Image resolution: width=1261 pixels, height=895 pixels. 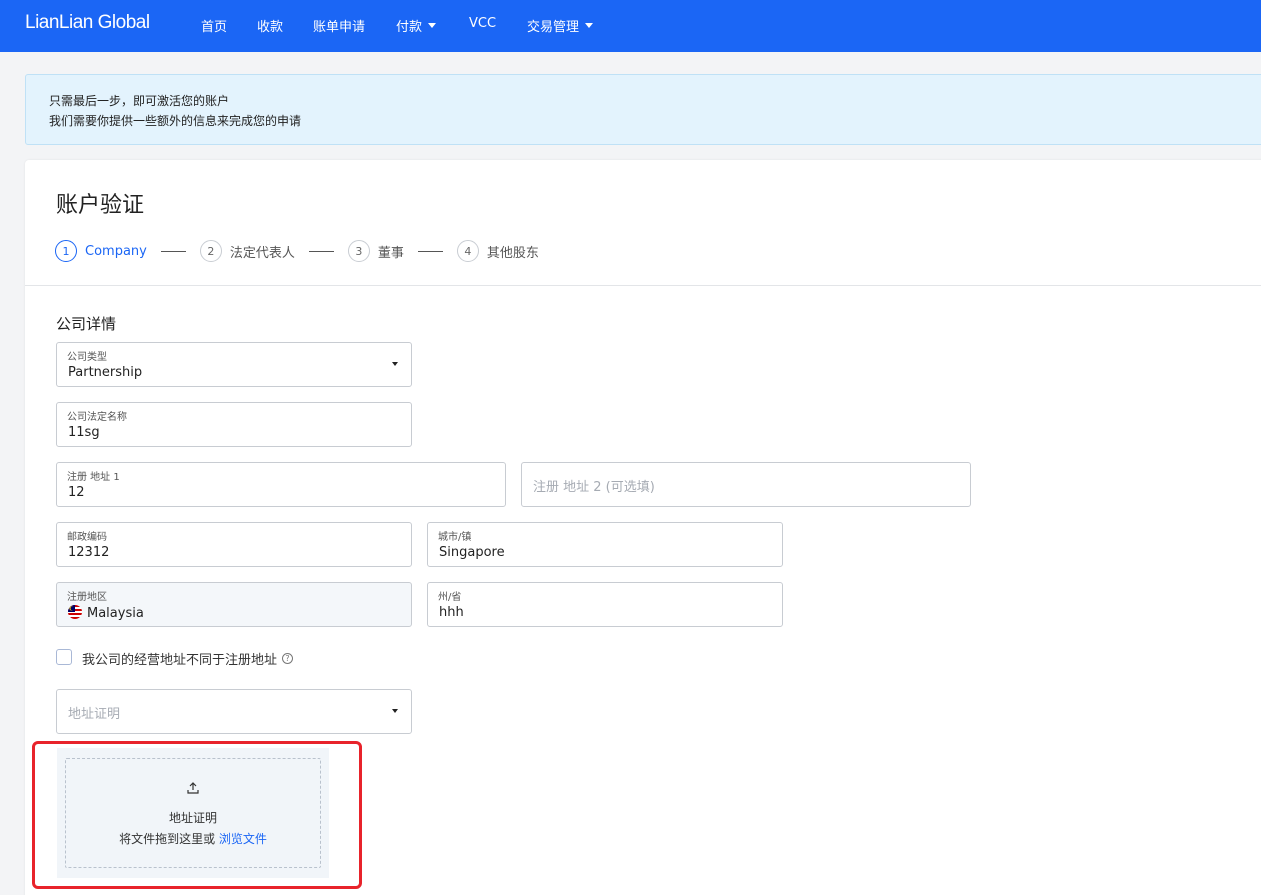 I want to click on field-label: 公司法定名称, so click(x=97, y=417).